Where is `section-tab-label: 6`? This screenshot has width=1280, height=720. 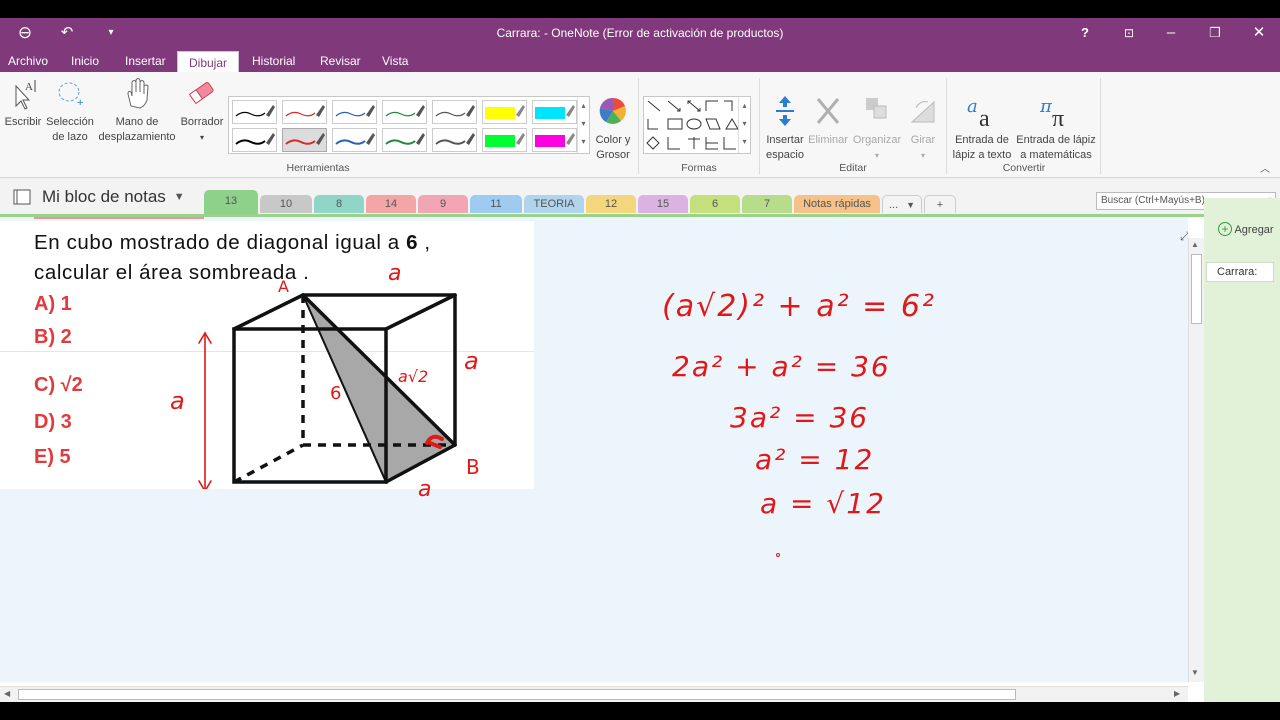 section-tab-label: 6 is located at coordinates (715, 204).